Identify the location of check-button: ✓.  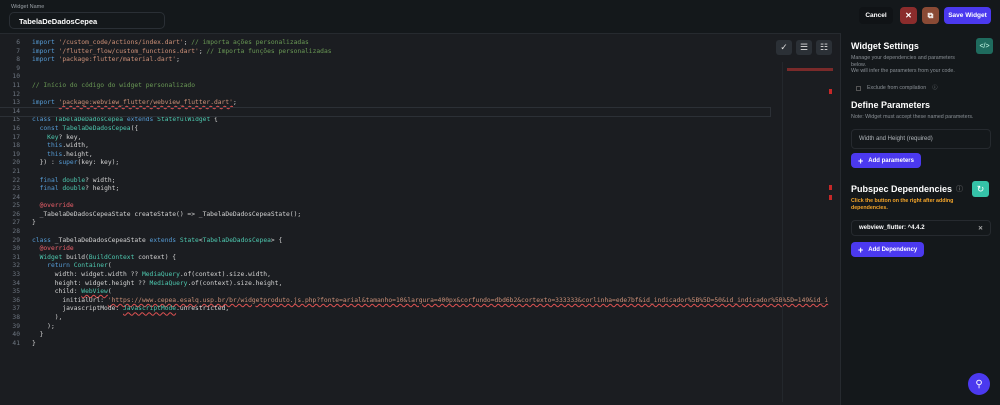
(784, 47).